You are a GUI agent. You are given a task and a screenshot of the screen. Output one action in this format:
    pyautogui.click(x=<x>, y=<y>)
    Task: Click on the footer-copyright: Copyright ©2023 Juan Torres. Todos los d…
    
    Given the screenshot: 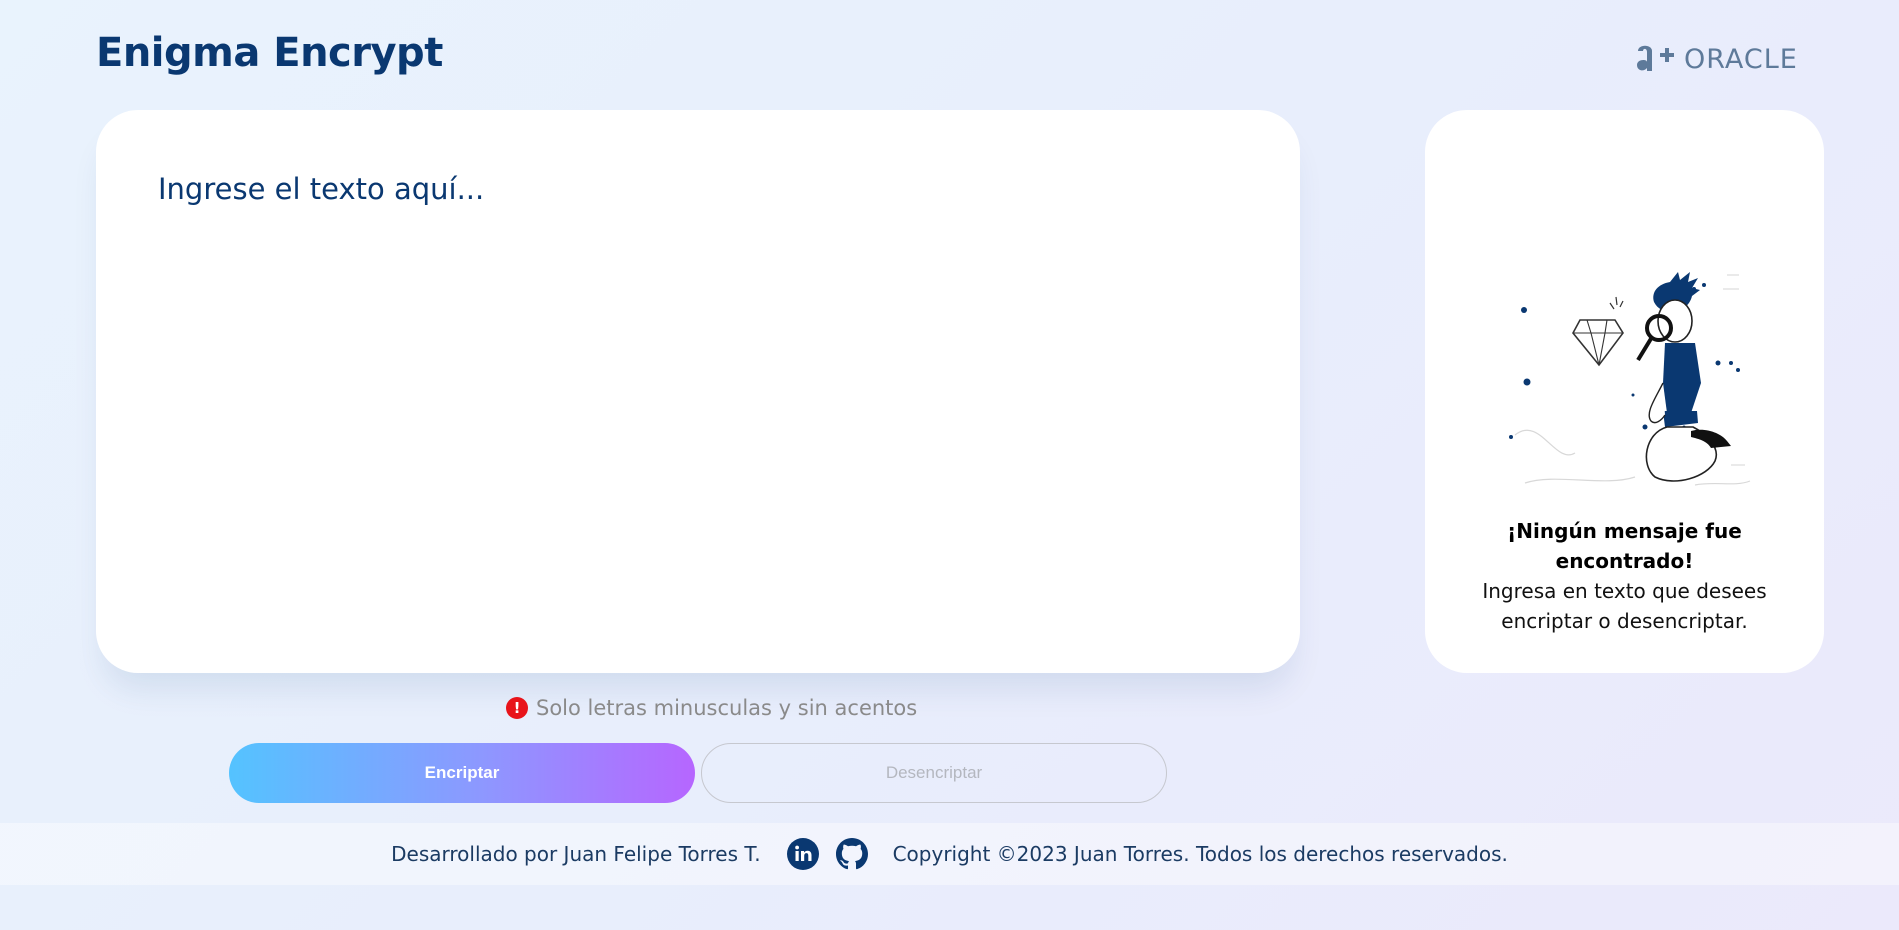 What is the action you would take?
    pyautogui.click(x=1200, y=854)
    